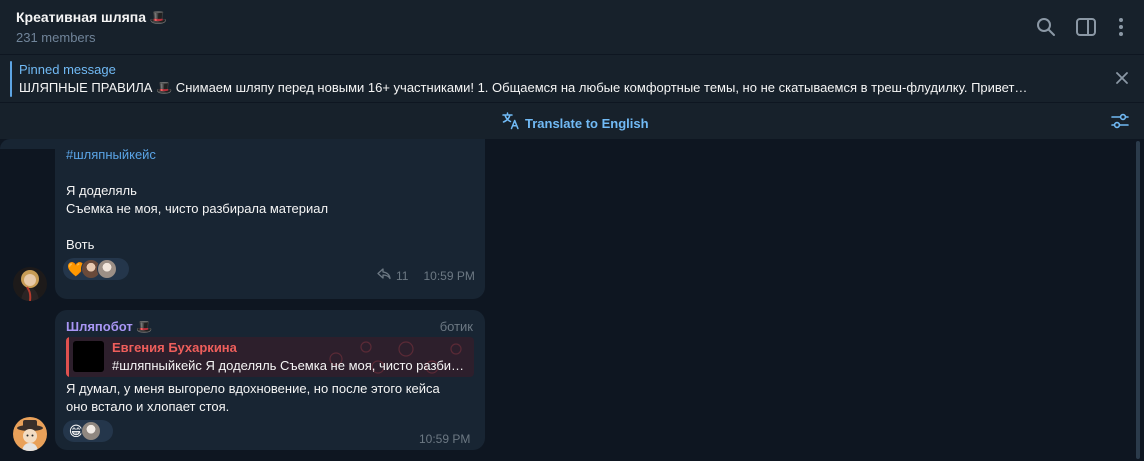 This screenshot has height=461, width=1144. What do you see at coordinates (1120, 121) in the screenshot?
I see `filter-settings-icon` at bounding box center [1120, 121].